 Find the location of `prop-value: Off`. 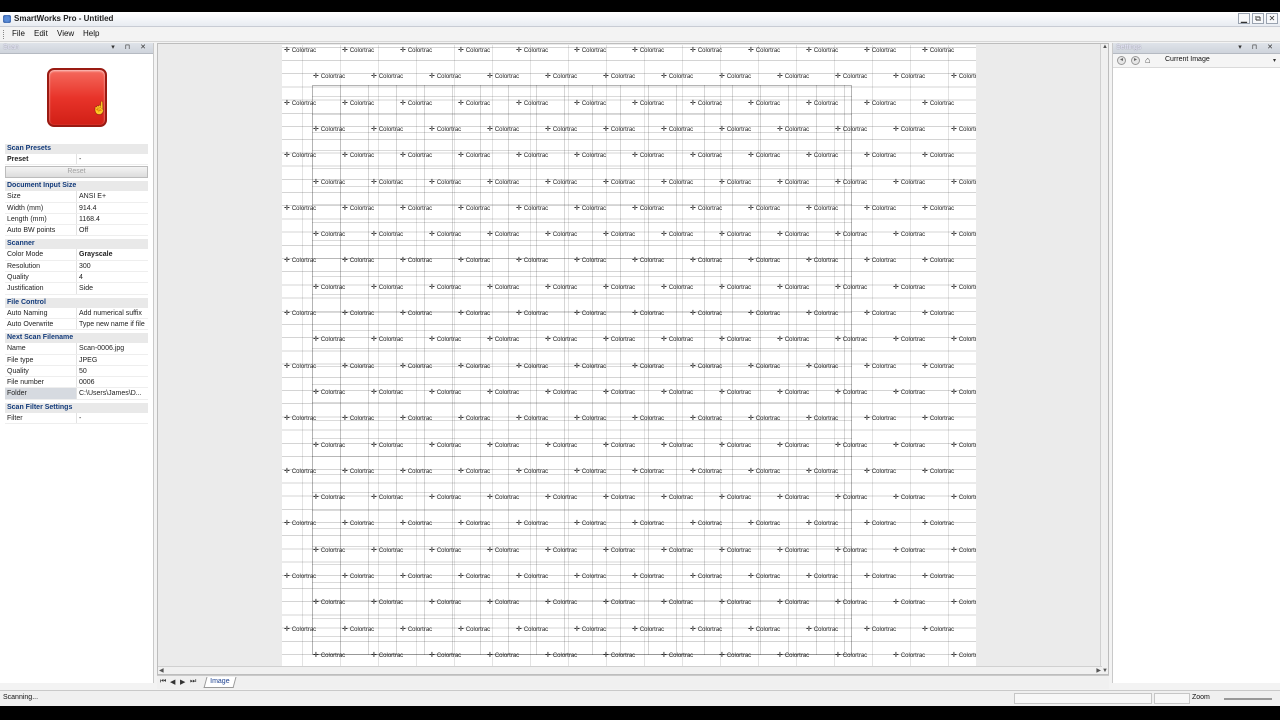

prop-value: Off is located at coordinates (112, 230).